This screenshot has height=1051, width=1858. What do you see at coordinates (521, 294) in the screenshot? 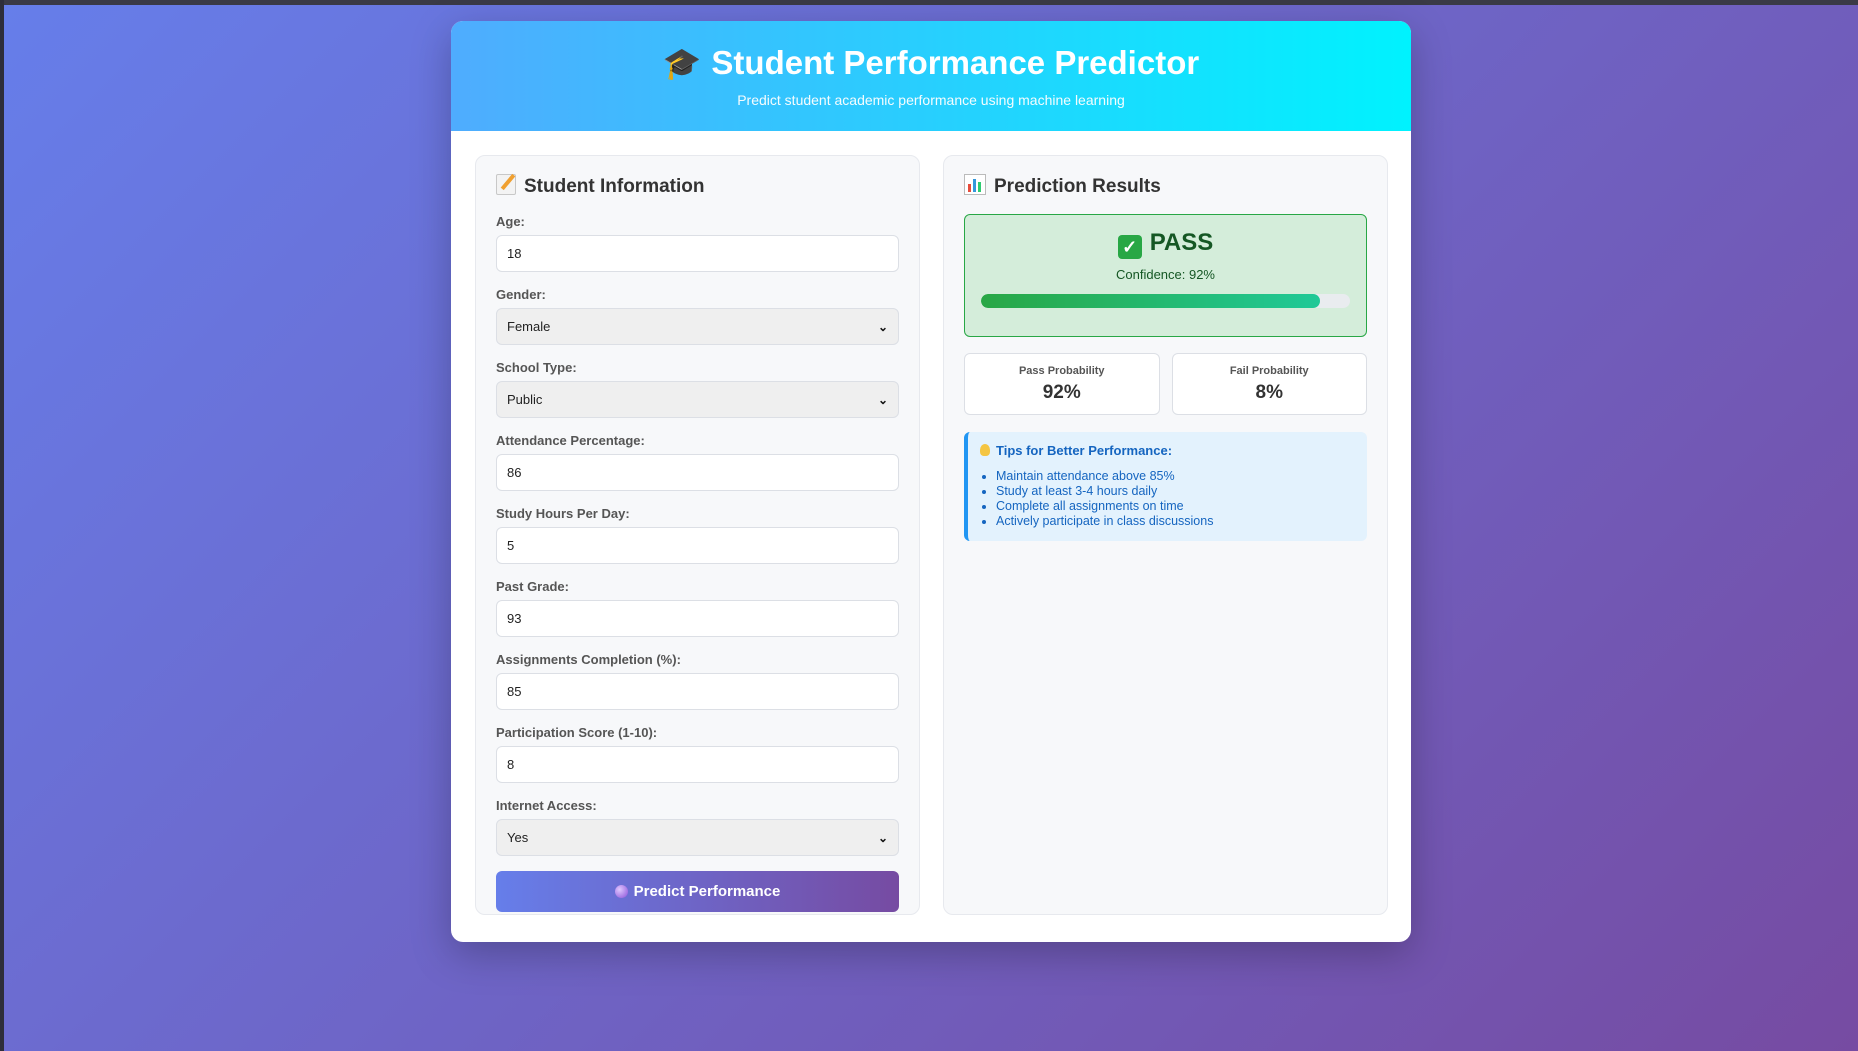
I see `gender-label: Gender:` at bounding box center [521, 294].